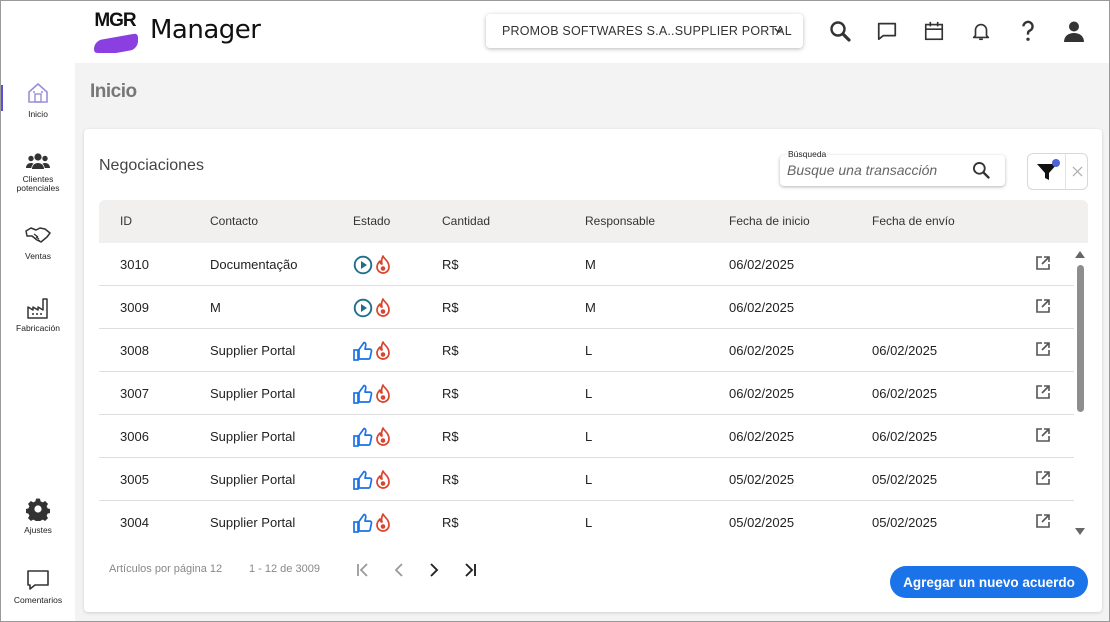  I want to click on pagination-range: 1 - 12 de 3009, so click(284, 569).